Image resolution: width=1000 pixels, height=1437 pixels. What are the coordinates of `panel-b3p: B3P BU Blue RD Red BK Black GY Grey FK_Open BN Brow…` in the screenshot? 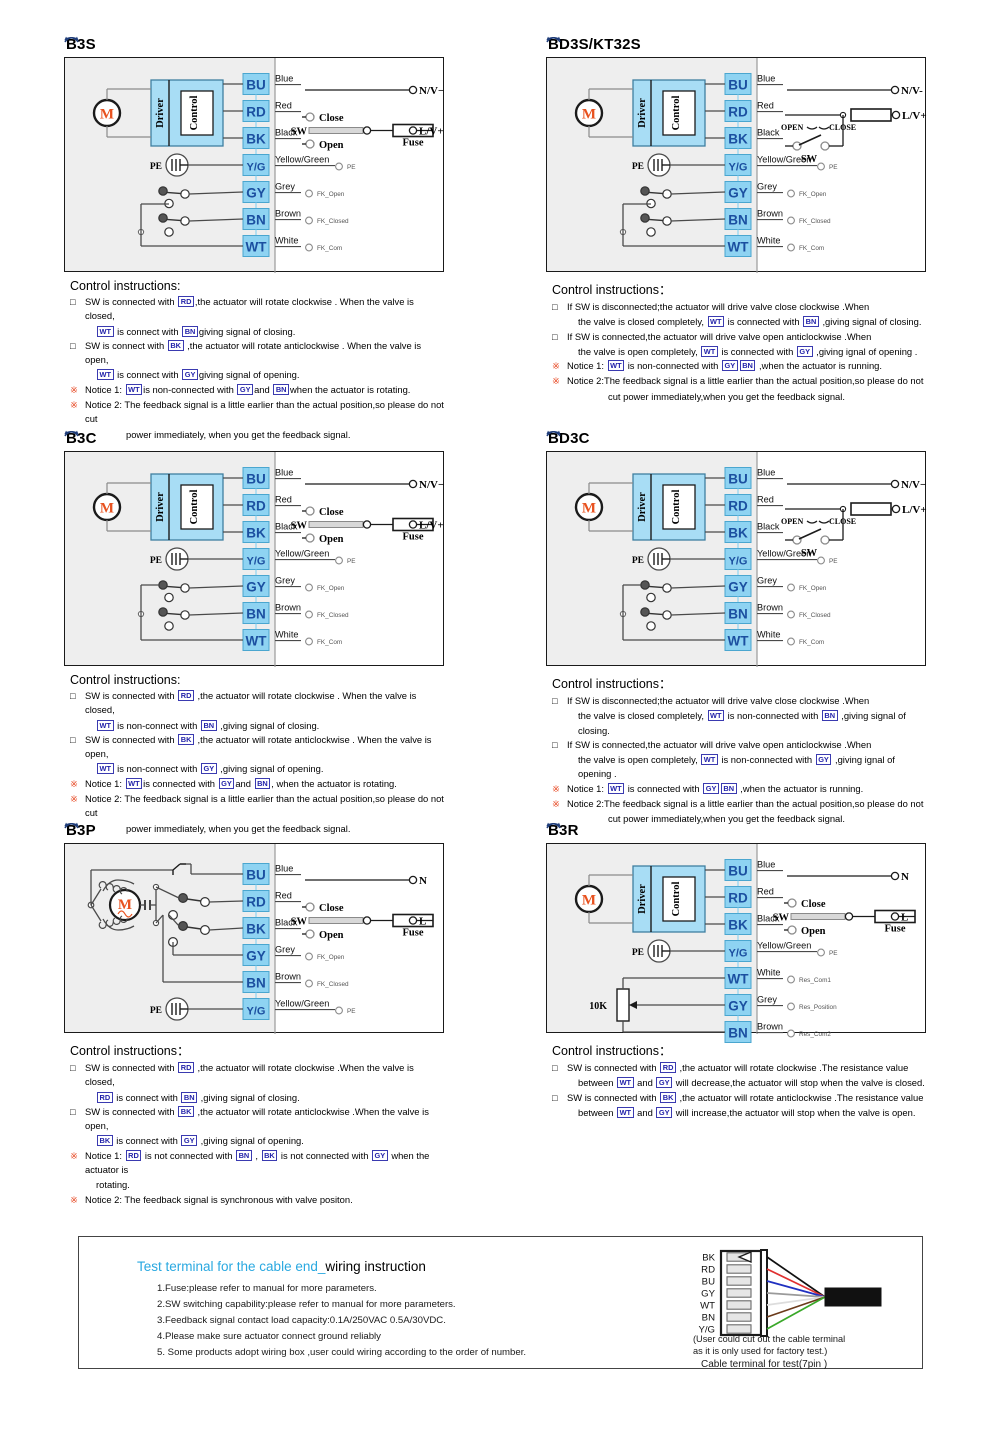 It's located at (254, 1015).